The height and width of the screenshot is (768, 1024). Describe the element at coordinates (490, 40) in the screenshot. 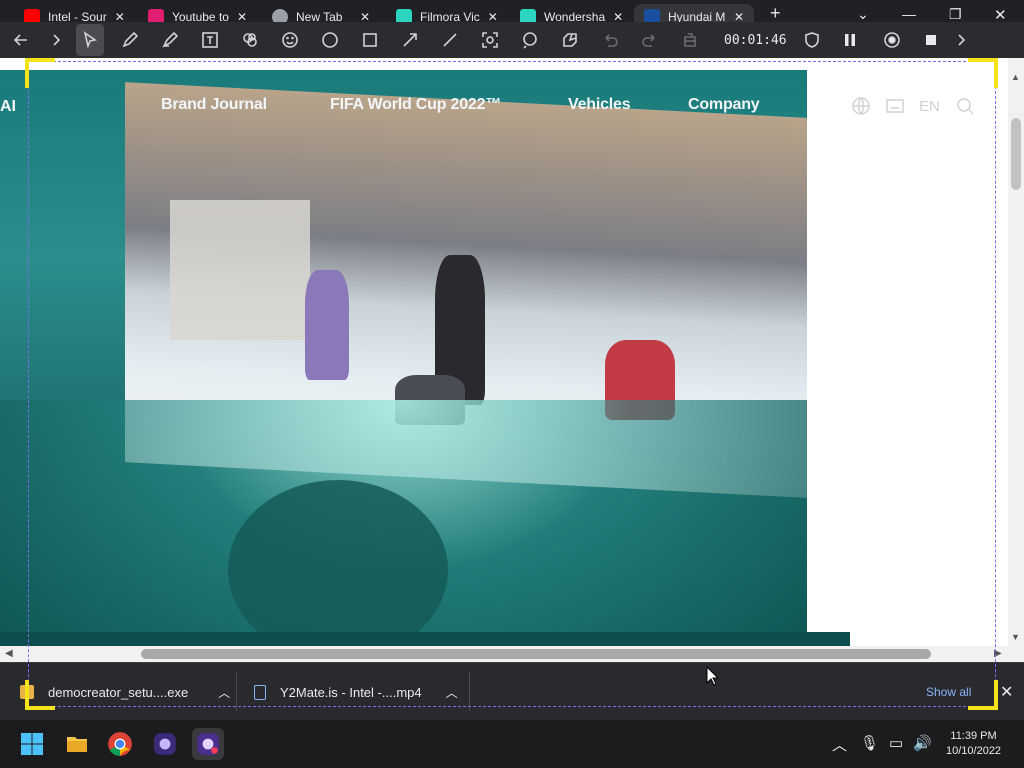

I see `spotlight-icon` at that location.